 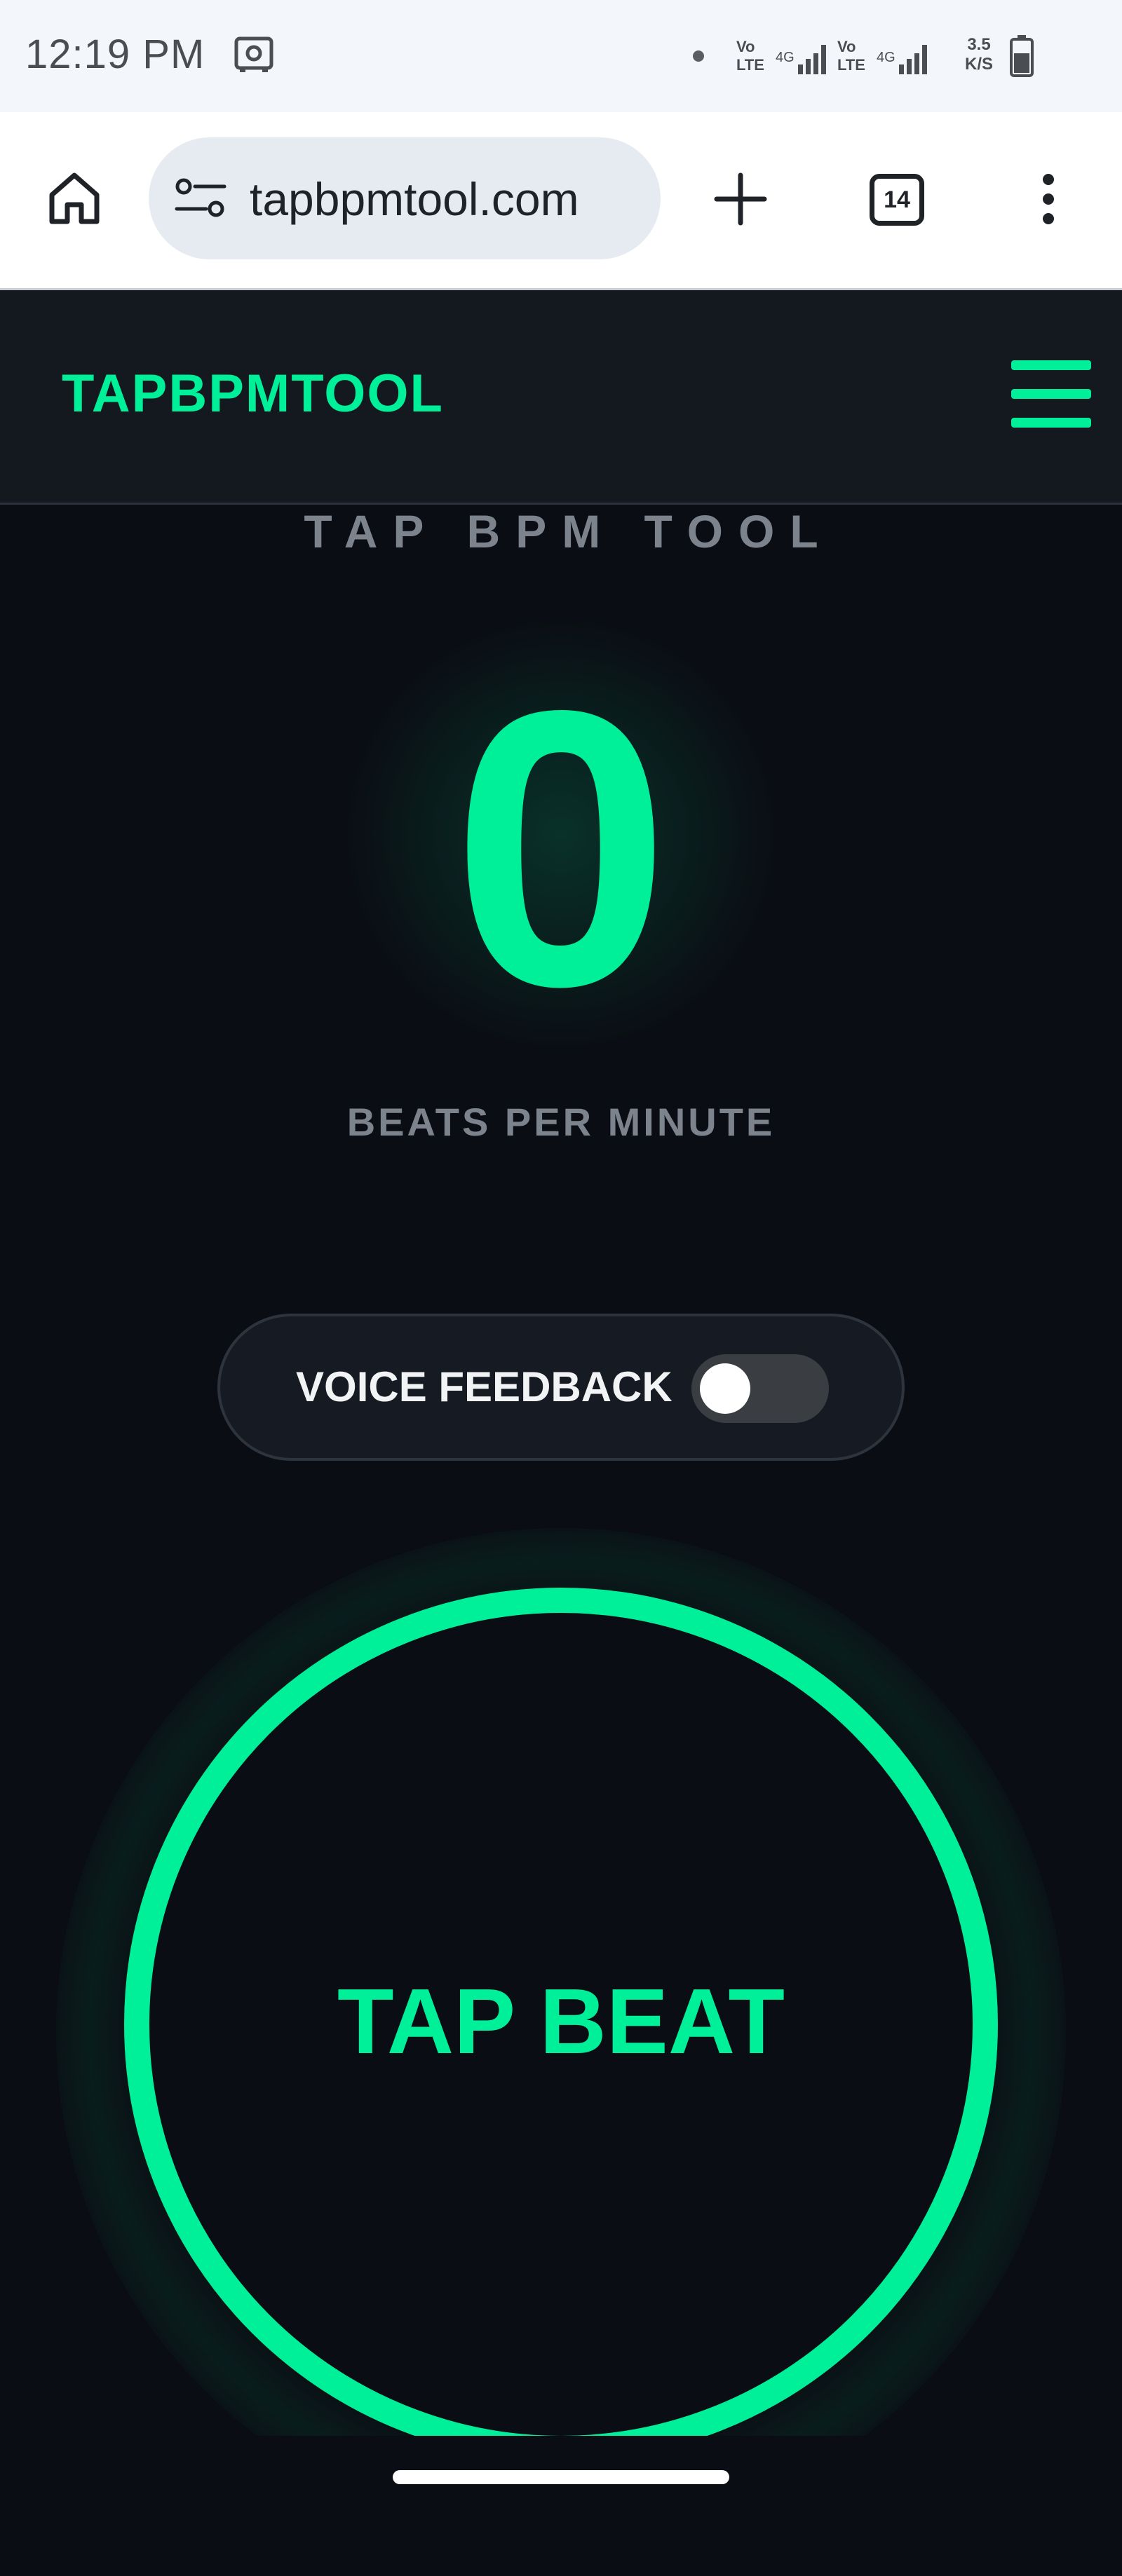 I want to click on address-bar: tapbpmtool.com, so click(x=405, y=198).